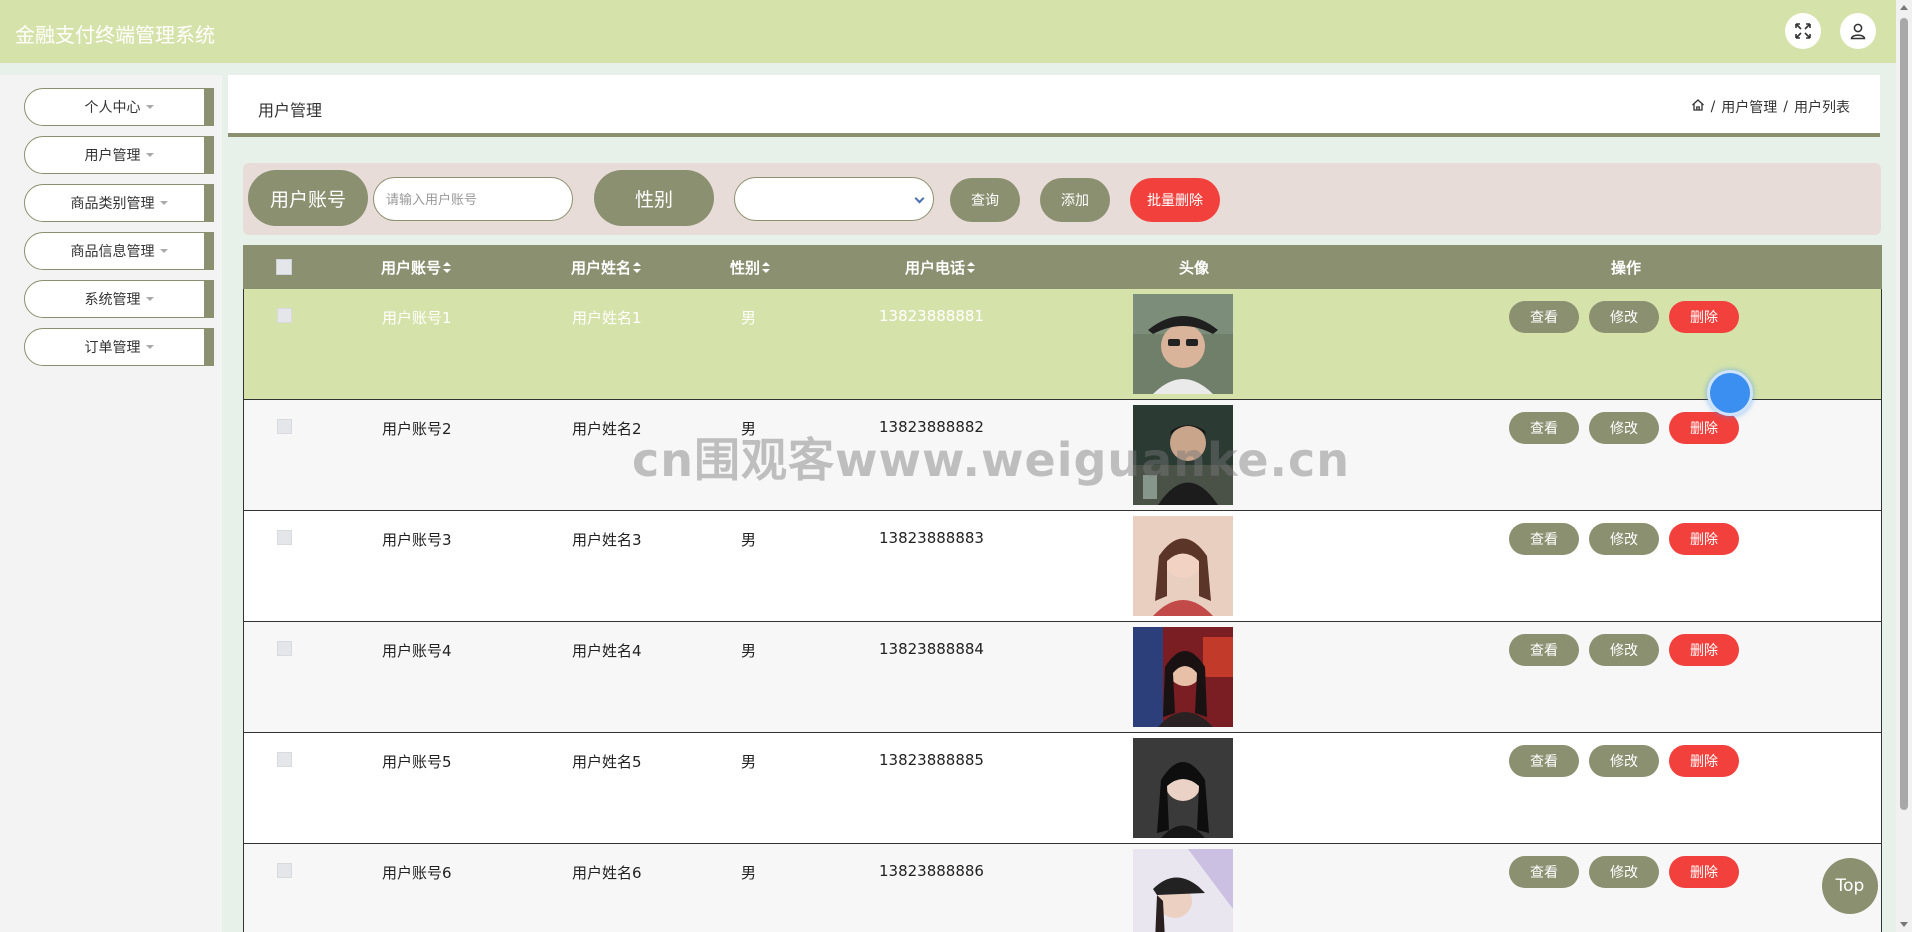 The image size is (1912, 932). What do you see at coordinates (112, 300) in the screenshot?
I see `sidebar-item-label: 系统管理` at bounding box center [112, 300].